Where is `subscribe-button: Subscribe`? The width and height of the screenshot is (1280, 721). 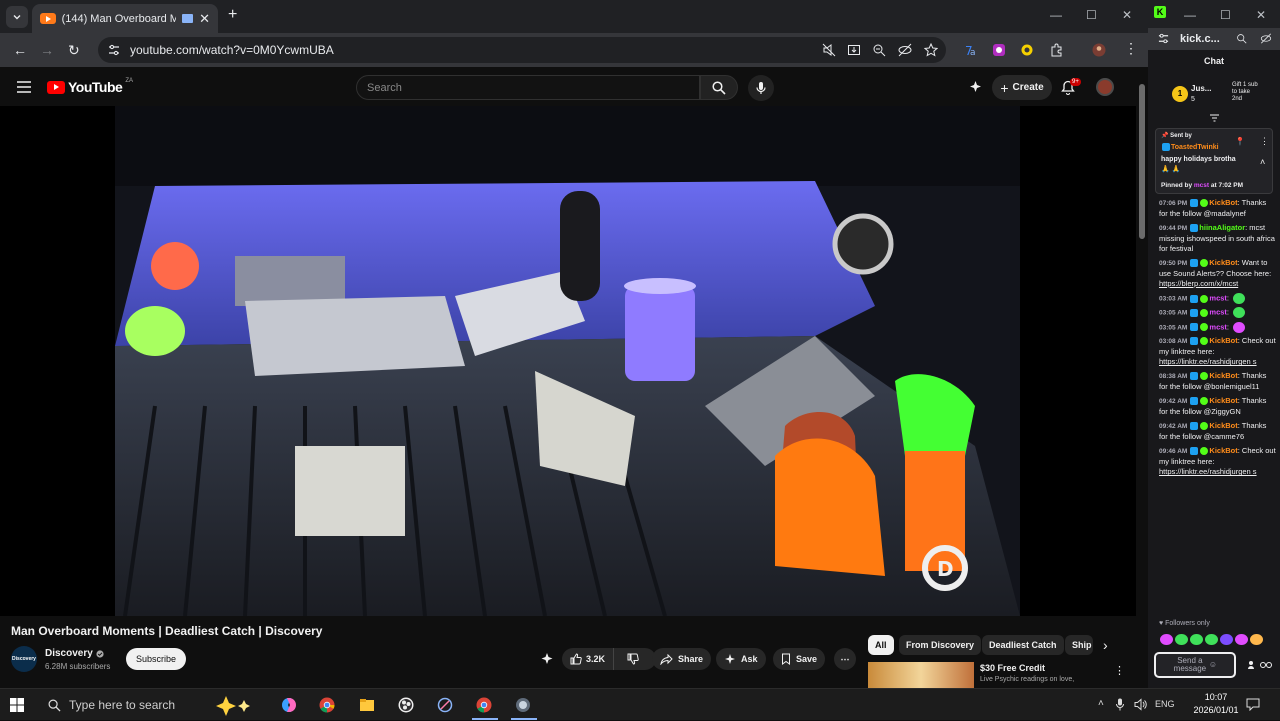
subscribe-button: Subscribe is located at coordinates (156, 659).